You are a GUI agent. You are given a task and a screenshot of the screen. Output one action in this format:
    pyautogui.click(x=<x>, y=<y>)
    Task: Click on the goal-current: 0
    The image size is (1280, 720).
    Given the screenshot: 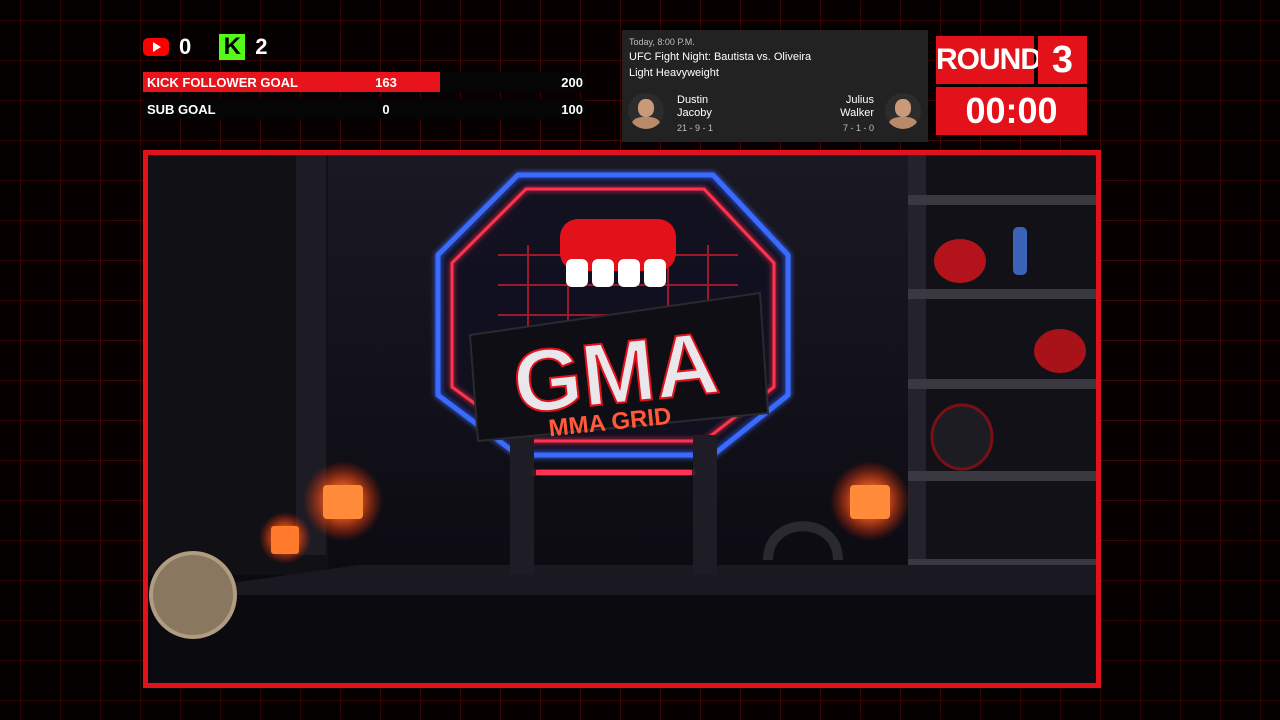 What is the action you would take?
    pyautogui.click(x=386, y=109)
    